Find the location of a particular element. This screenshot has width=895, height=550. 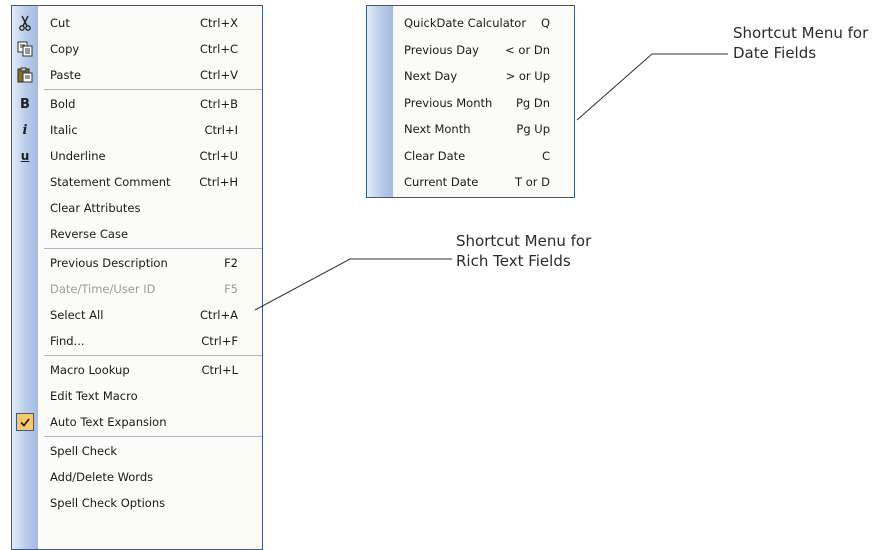

rich-callout-line2: Rich Text Fields is located at coordinates (513, 261).